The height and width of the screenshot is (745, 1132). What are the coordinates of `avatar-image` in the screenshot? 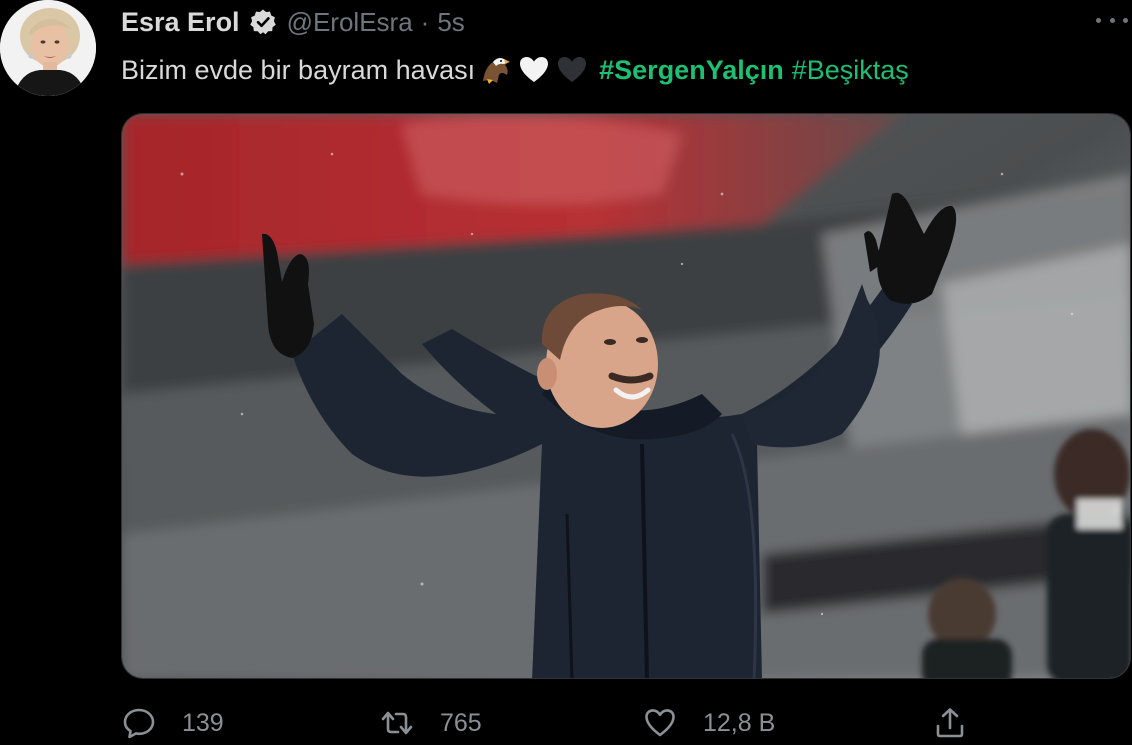 It's located at (48, 48).